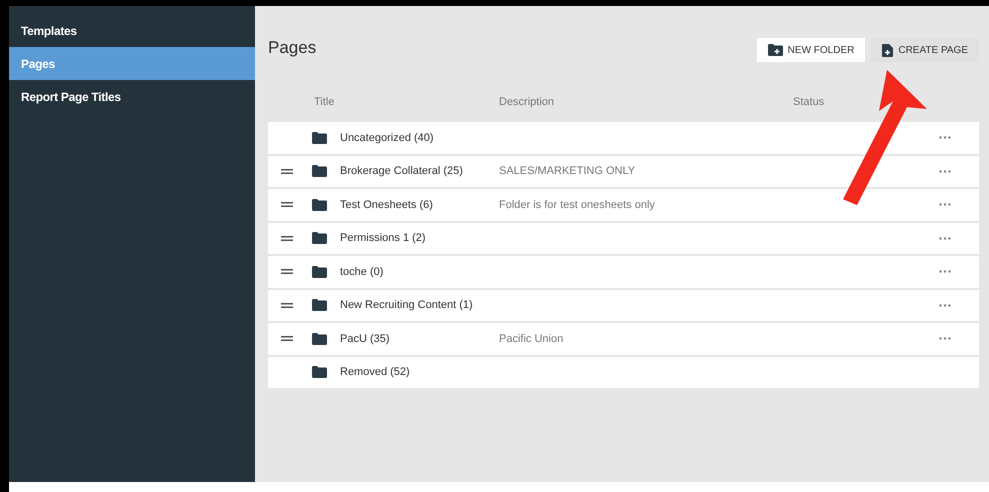  What do you see at coordinates (775, 50) in the screenshot?
I see `folder-plus-icon` at bounding box center [775, 50].